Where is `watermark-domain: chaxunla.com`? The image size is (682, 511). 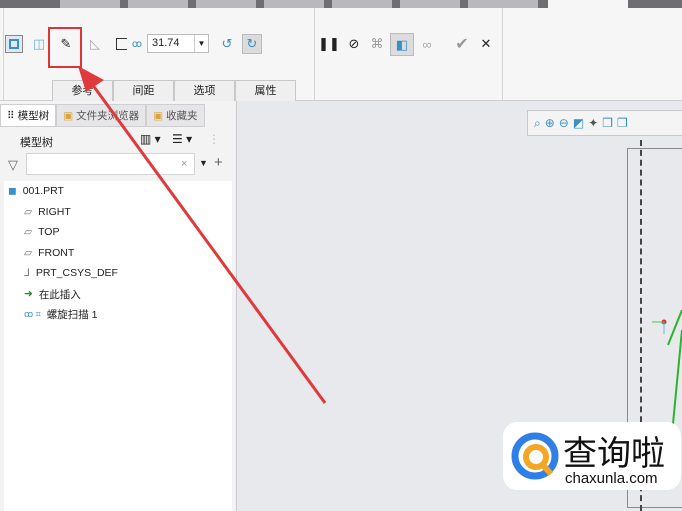 watermark-domain: chaxunla.com is located at coordinates (611, 478).